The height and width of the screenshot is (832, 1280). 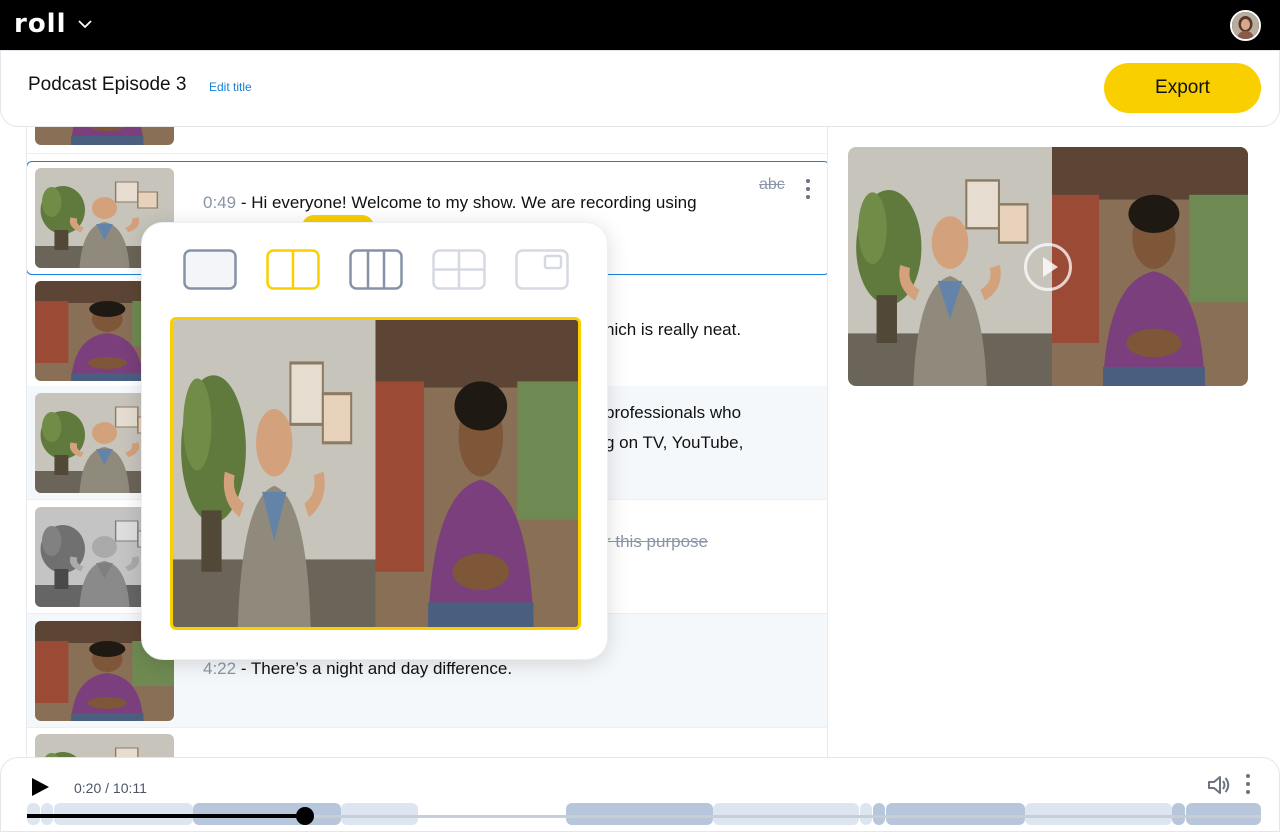 What do you see at coordinates (210, 269) in the screenshot?
I see `single-layout-icon` at bounding box center [210, 269].